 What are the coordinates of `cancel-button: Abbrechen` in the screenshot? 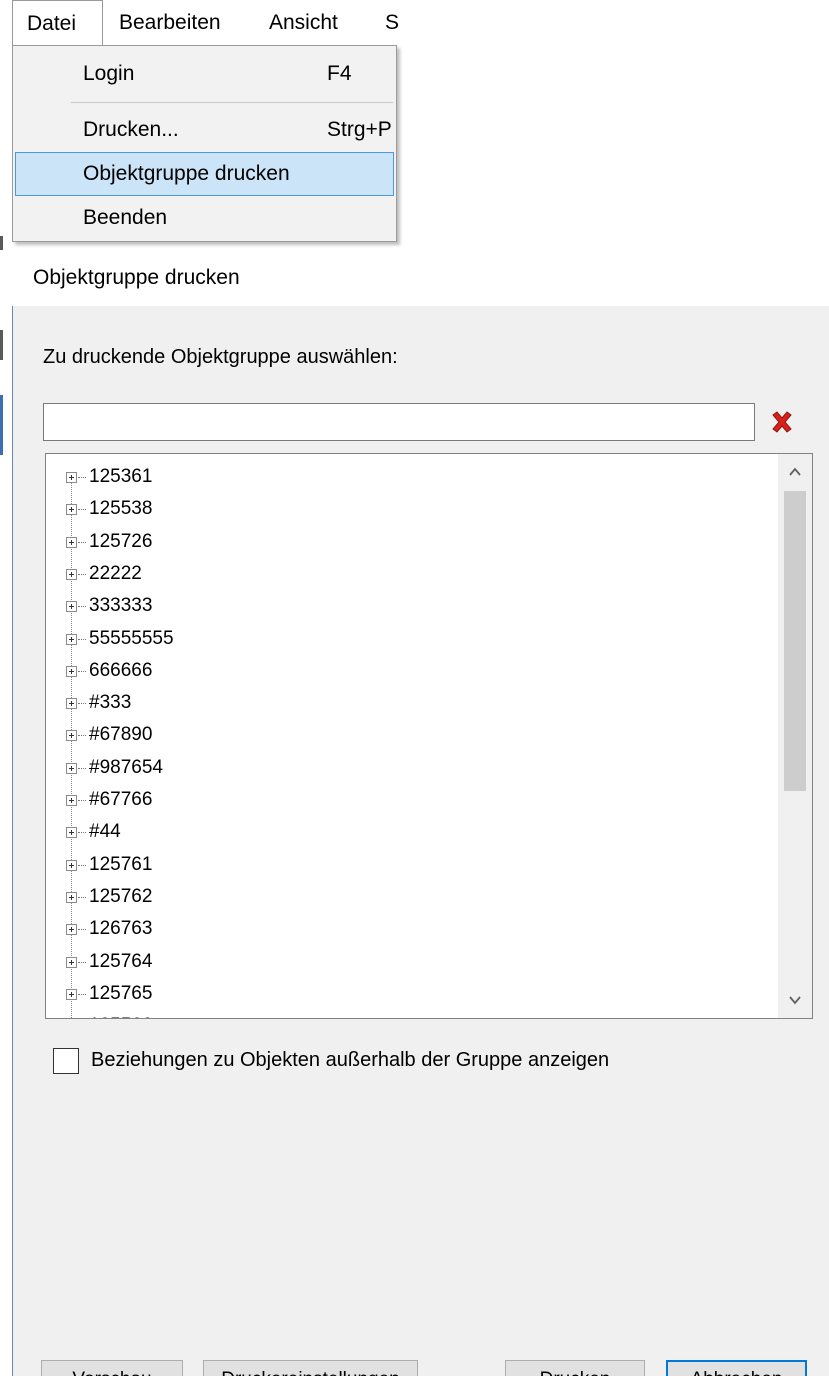 It's located at (736, 1368).